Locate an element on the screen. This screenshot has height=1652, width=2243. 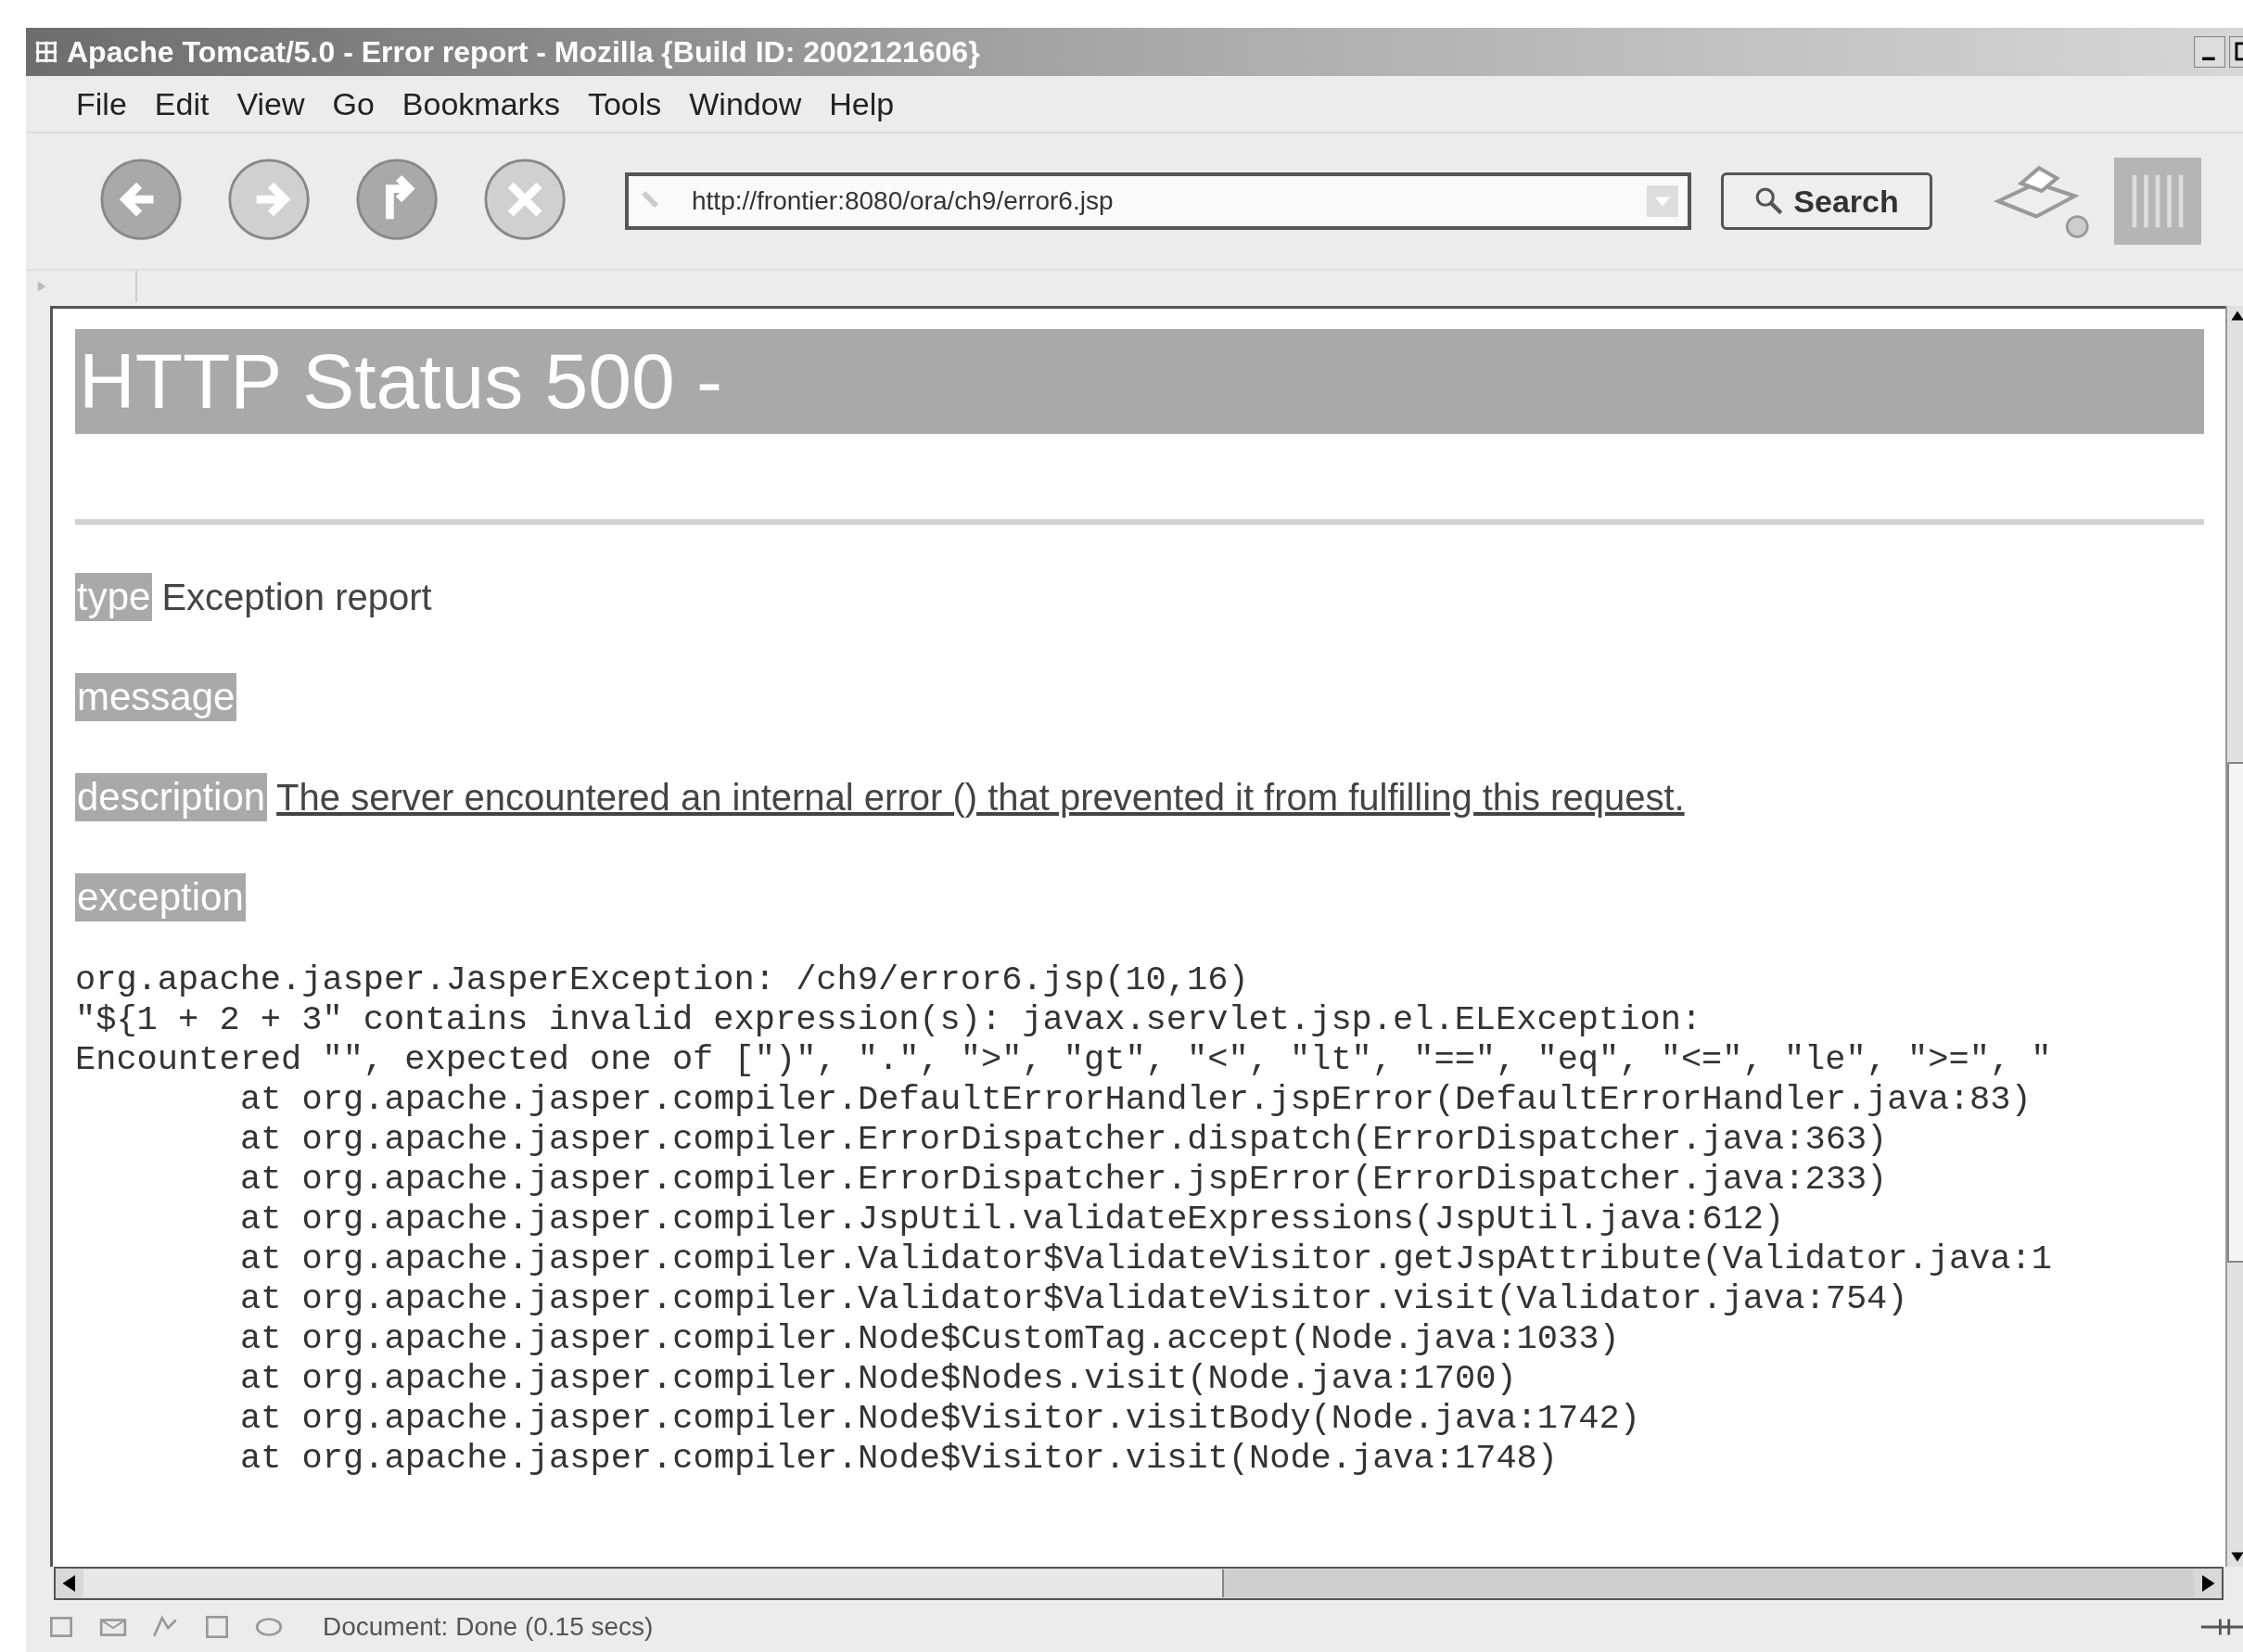
menu-item: Tools is located at coordinates (624, 103).